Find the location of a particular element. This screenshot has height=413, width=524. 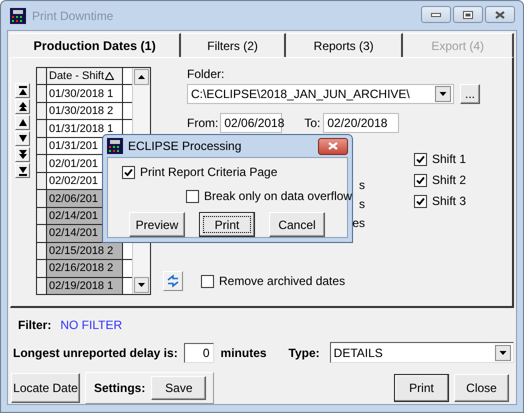

checkbox-label: Break only on data overflow is located at coordinates (278, 196).